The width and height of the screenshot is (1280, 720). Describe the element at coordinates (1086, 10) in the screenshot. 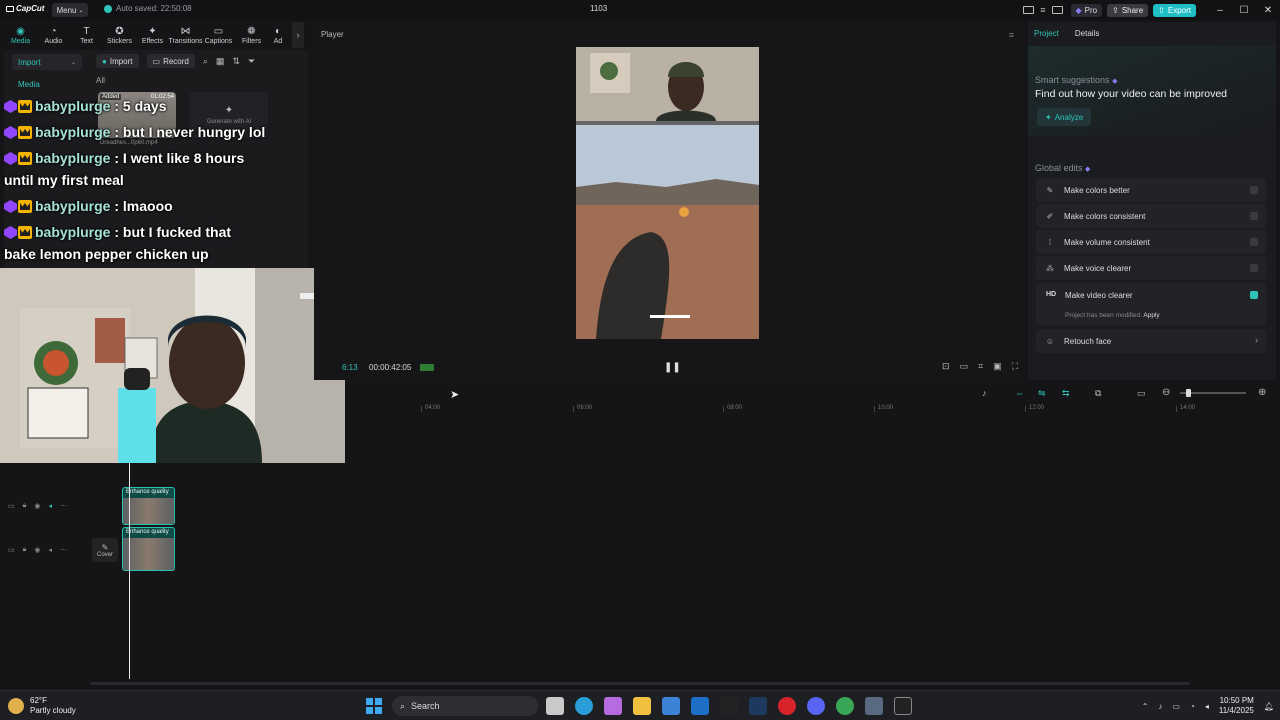

I see `pro-button: ◆ Pro` at that location.